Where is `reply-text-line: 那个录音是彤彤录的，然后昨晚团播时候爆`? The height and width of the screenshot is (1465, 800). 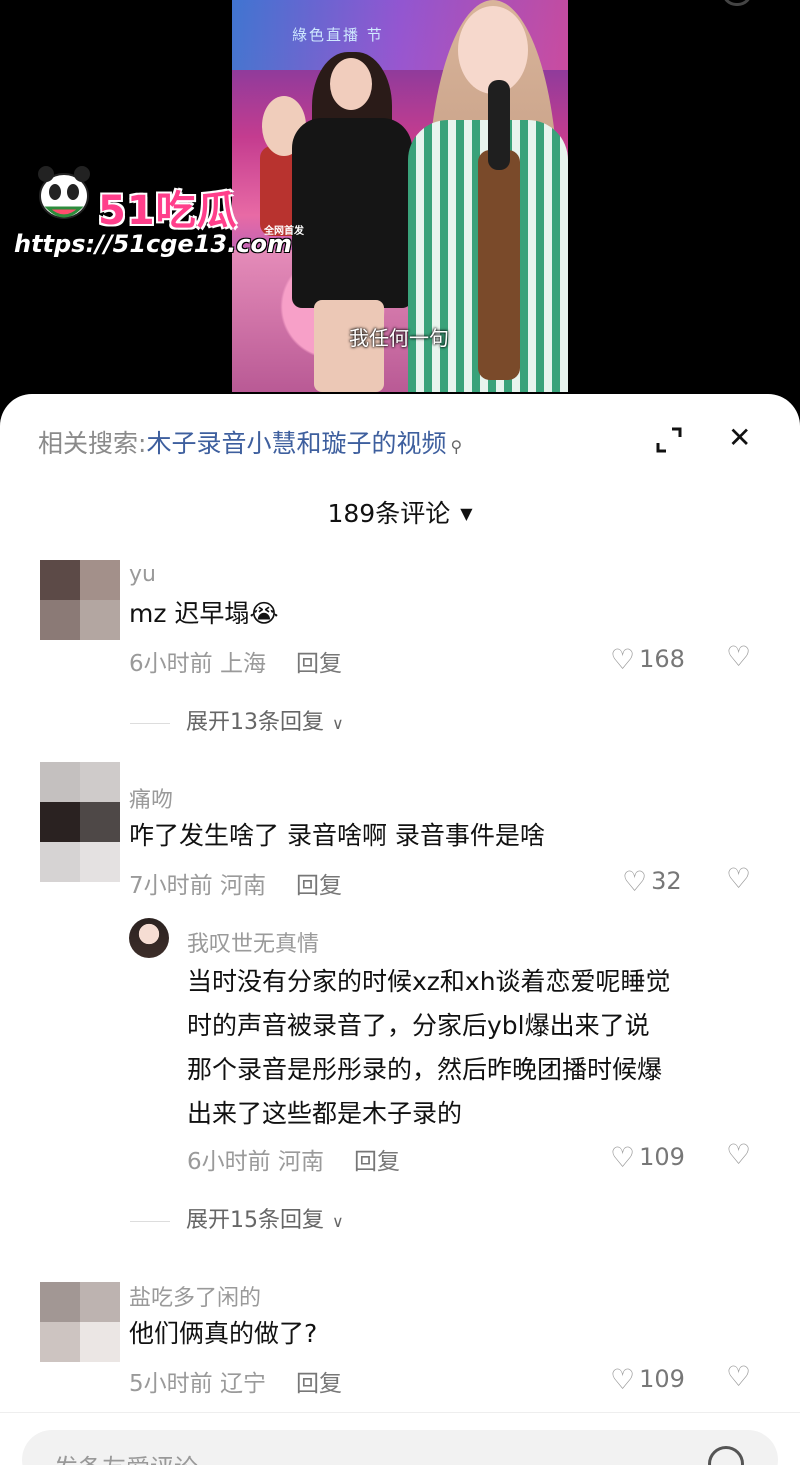 reply-text-line: 那个录音是彤彤录的，然后昨晚团播时候爆 is located at coordinates (425, 1069).